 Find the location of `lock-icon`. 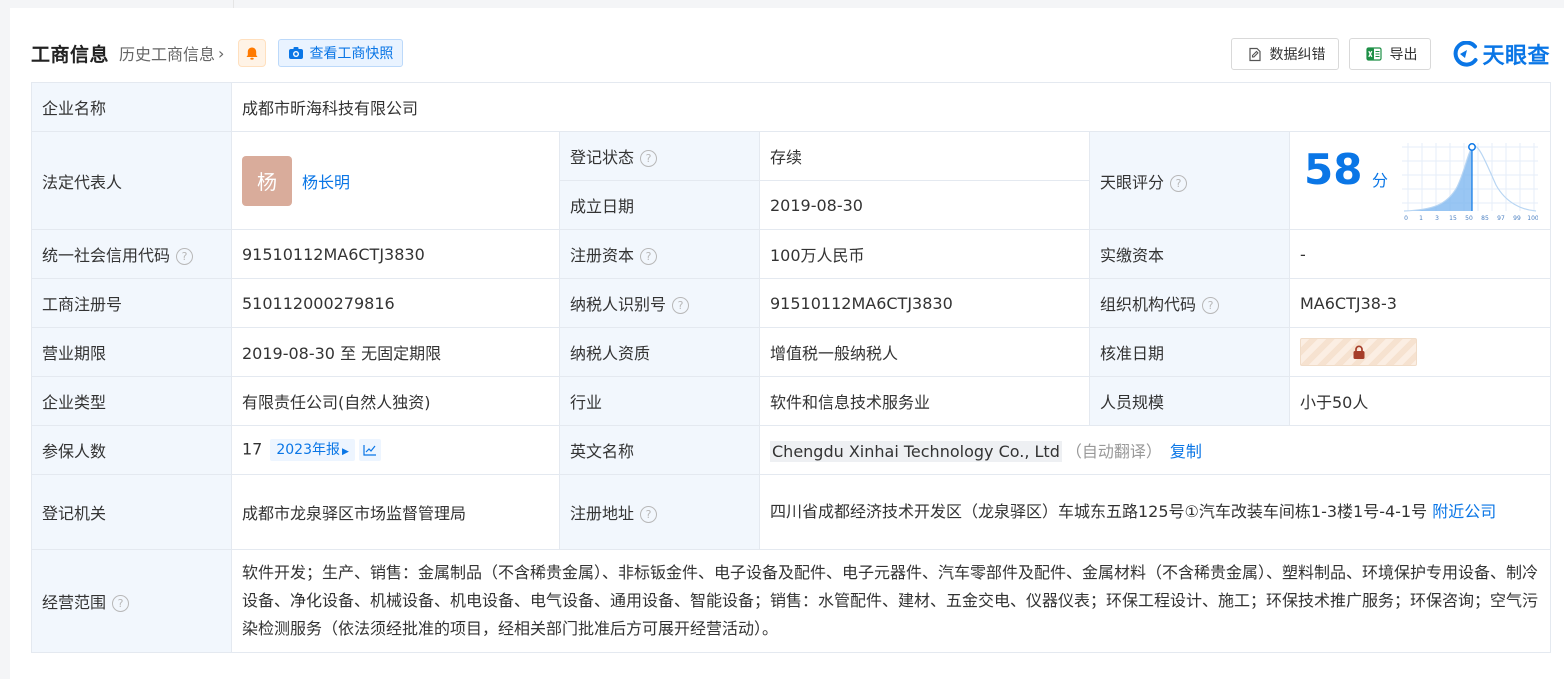

lock-icon is located at coordinates (1358, 352).